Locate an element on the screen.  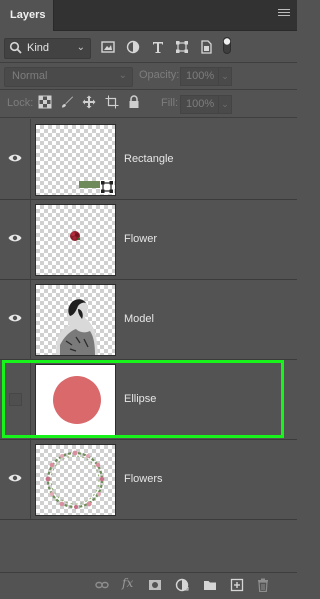
filter-kind-label: Kind is located at coordinates (38, 48).